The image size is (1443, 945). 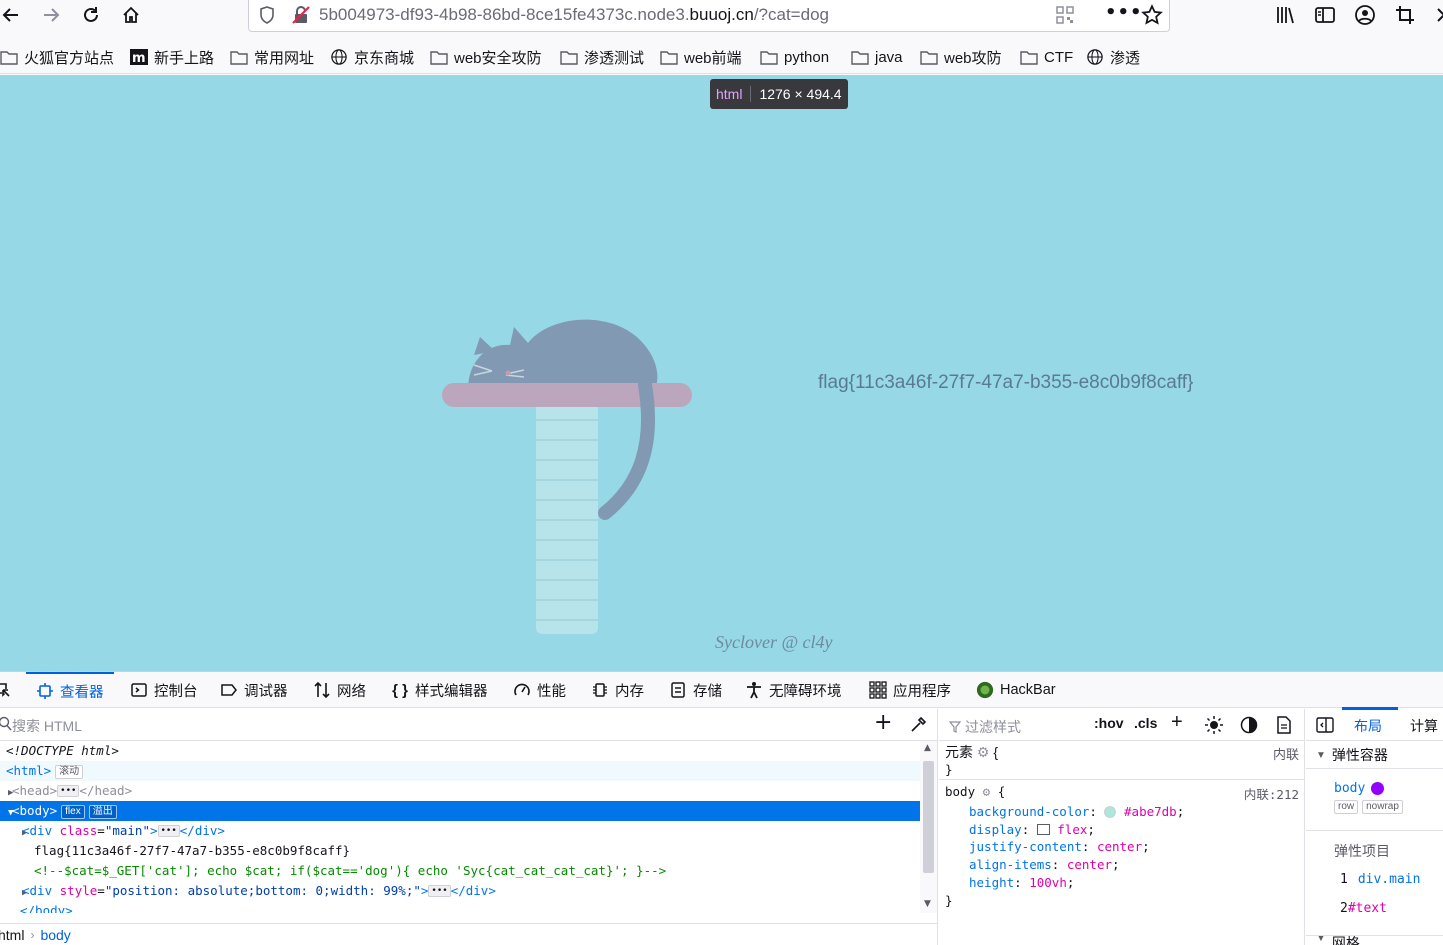 What do you see at coordinates (1016, 690) in the screenshot?
I see `tab-hackbar: HackBar` at bounding box center [1016, 690].